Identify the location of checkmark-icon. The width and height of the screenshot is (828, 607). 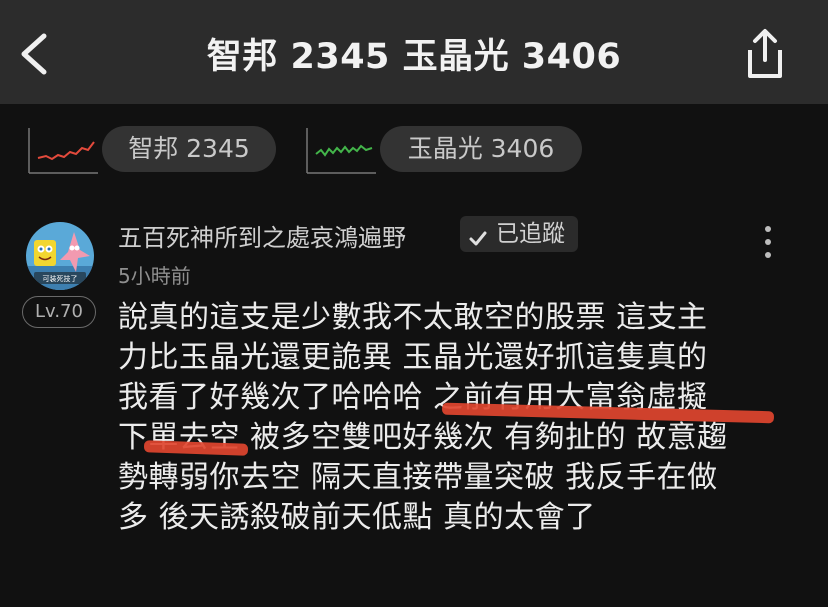
(478, 235).